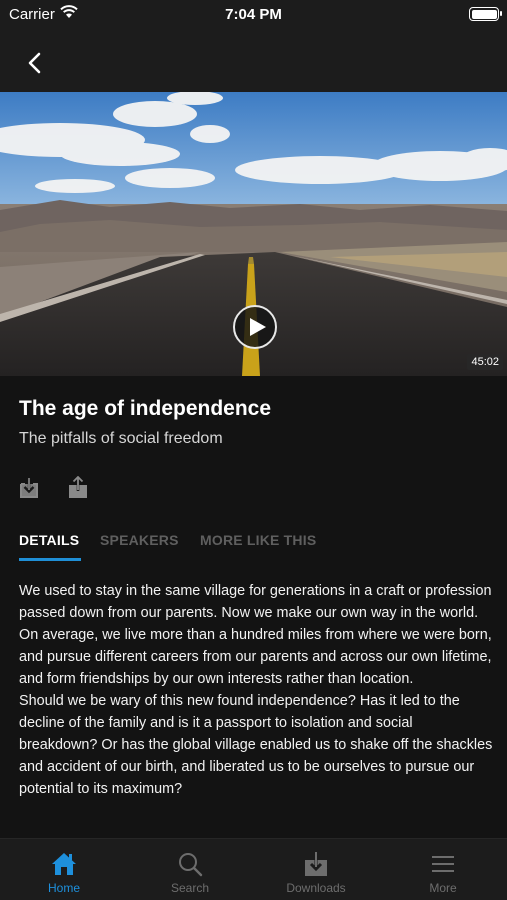 The height and width of the screenshot is (900, 507). I want to click on episode-subtitle: The pitfalls of social freedom, so click(121, 438).